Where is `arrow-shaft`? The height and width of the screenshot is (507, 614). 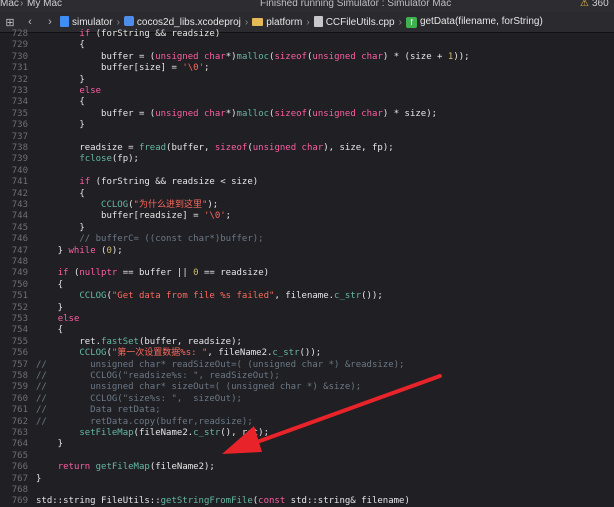
arrow-shaft is located at coordinates (343, 411).